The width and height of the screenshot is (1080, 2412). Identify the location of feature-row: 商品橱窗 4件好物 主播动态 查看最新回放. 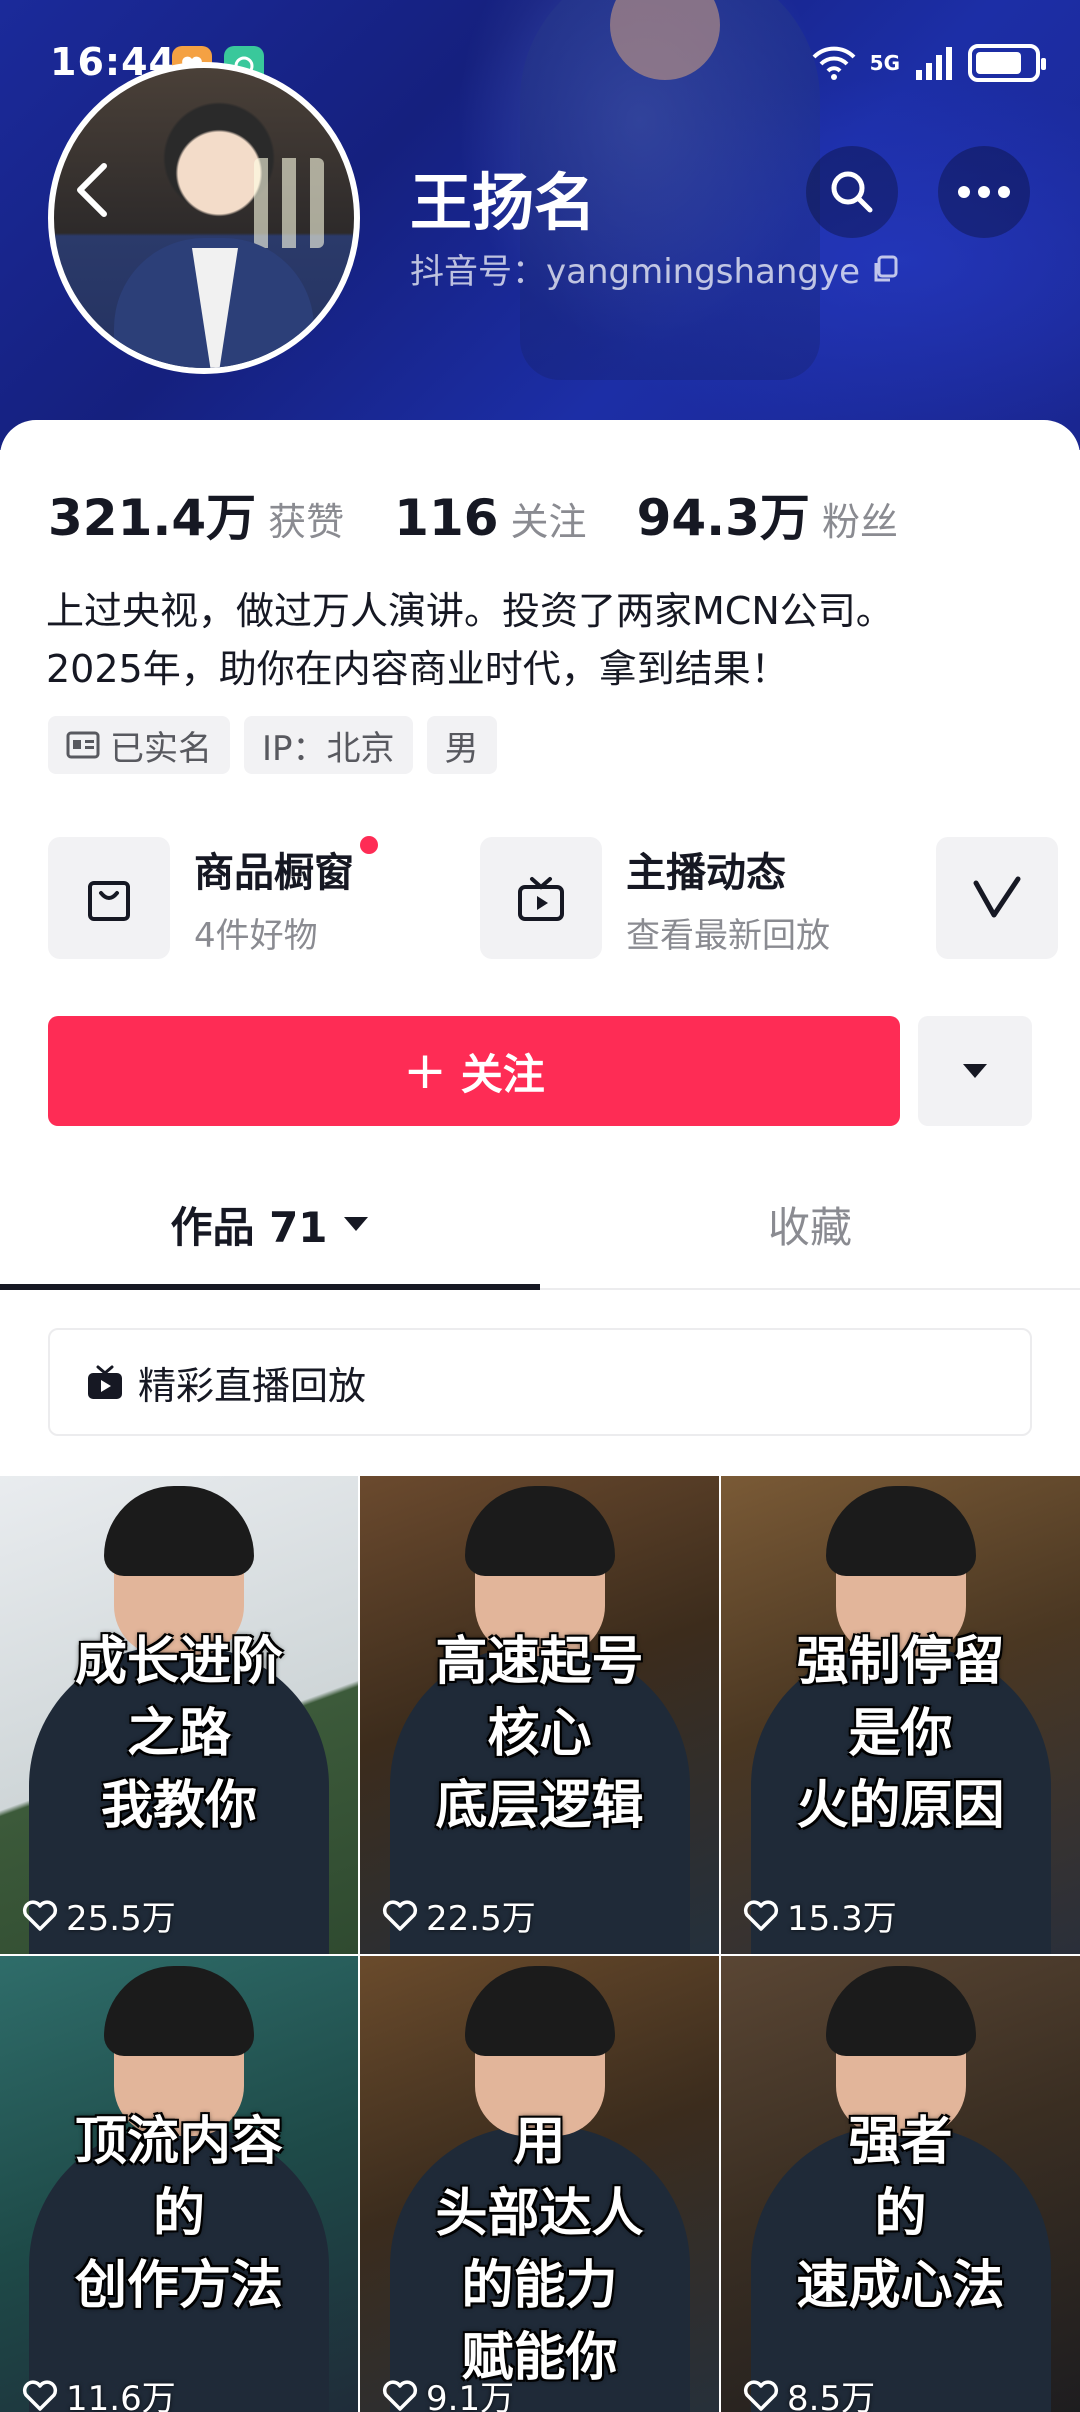
(553, 897).